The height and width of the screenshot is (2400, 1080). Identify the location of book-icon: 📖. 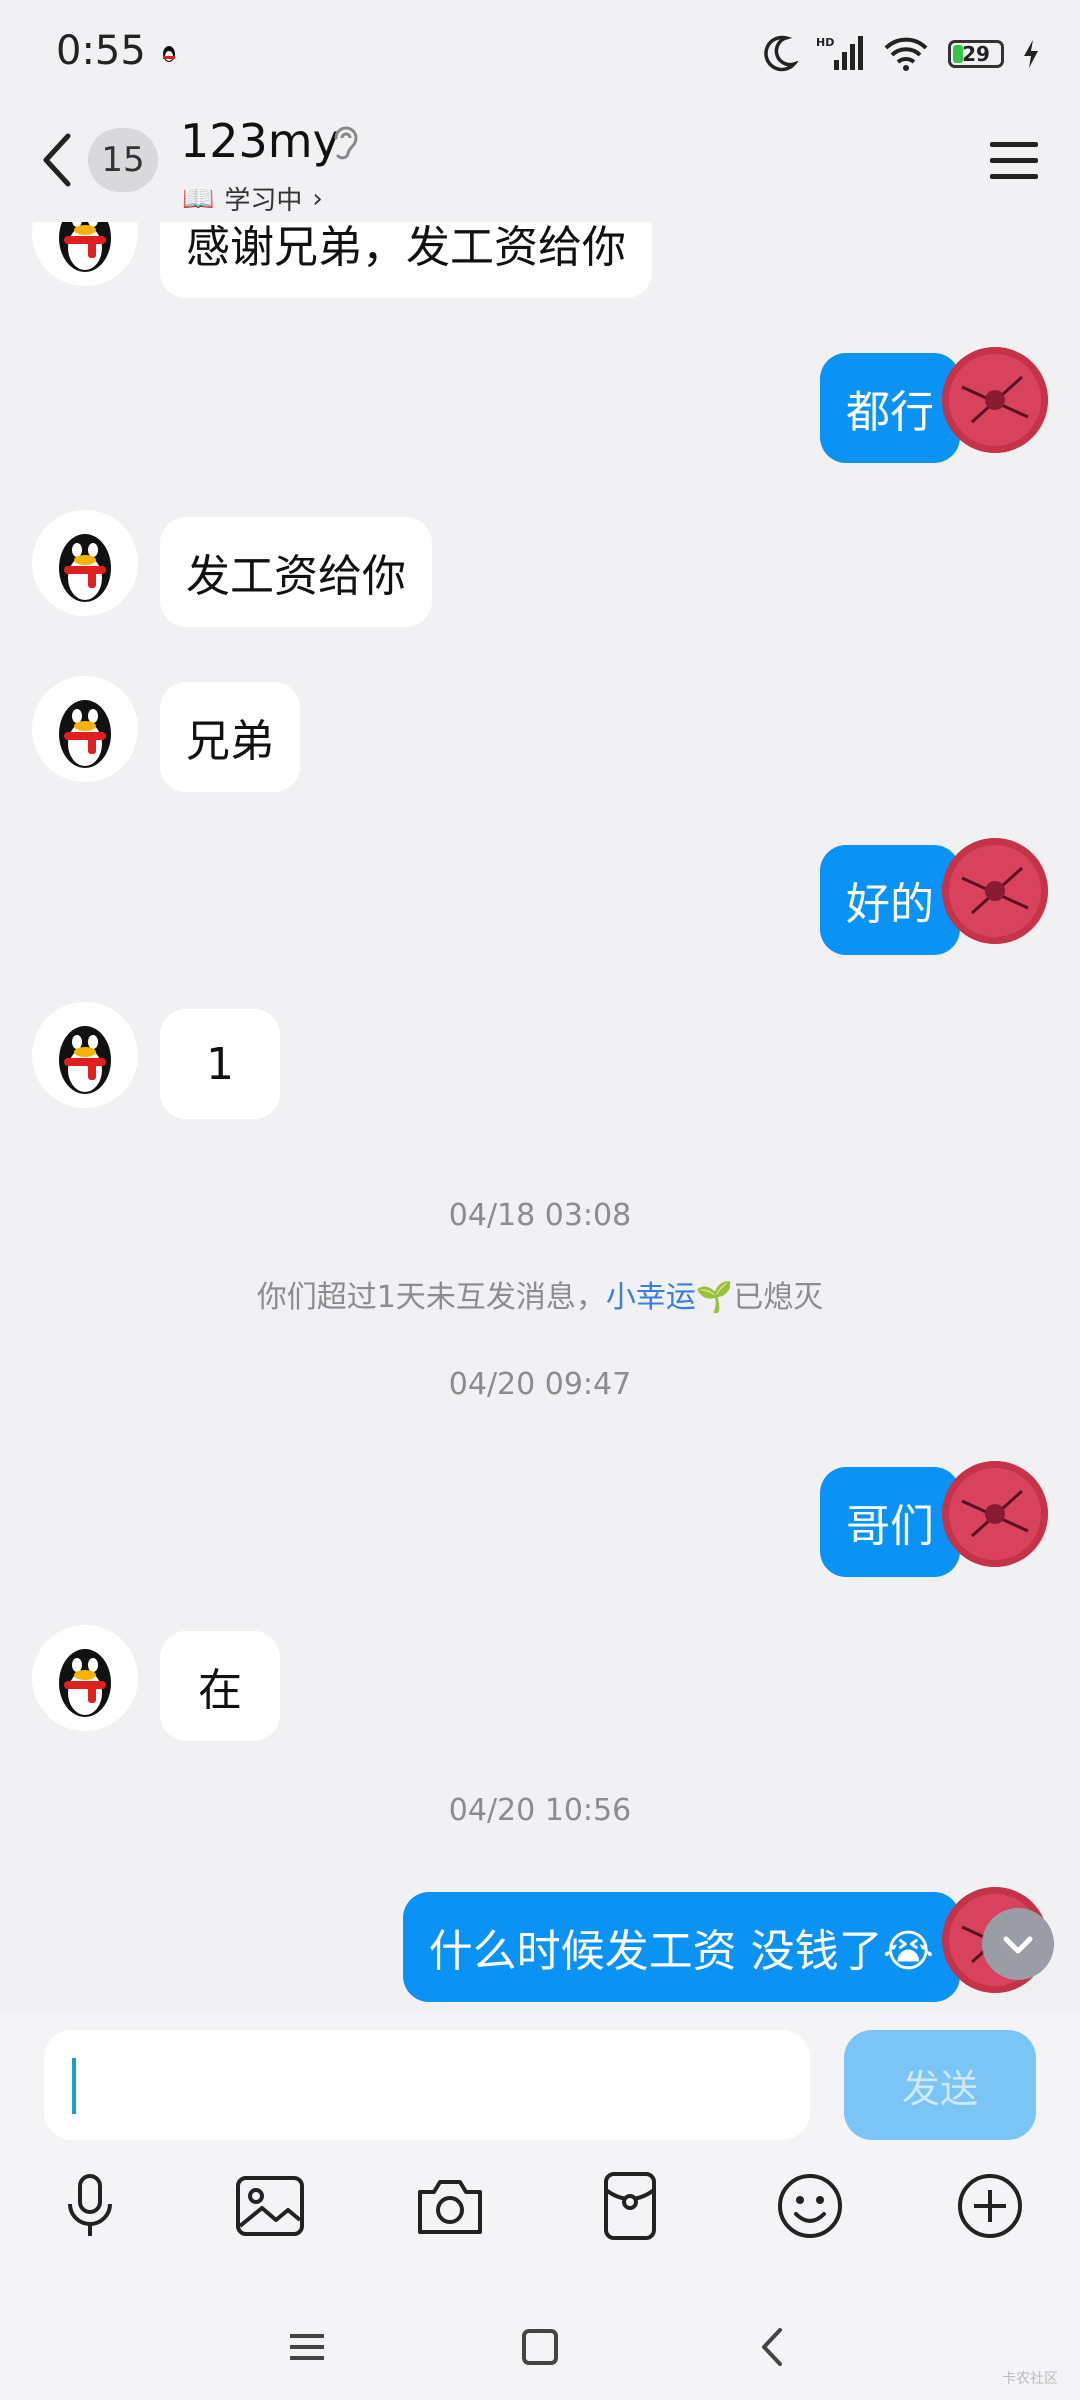
(198, 198).